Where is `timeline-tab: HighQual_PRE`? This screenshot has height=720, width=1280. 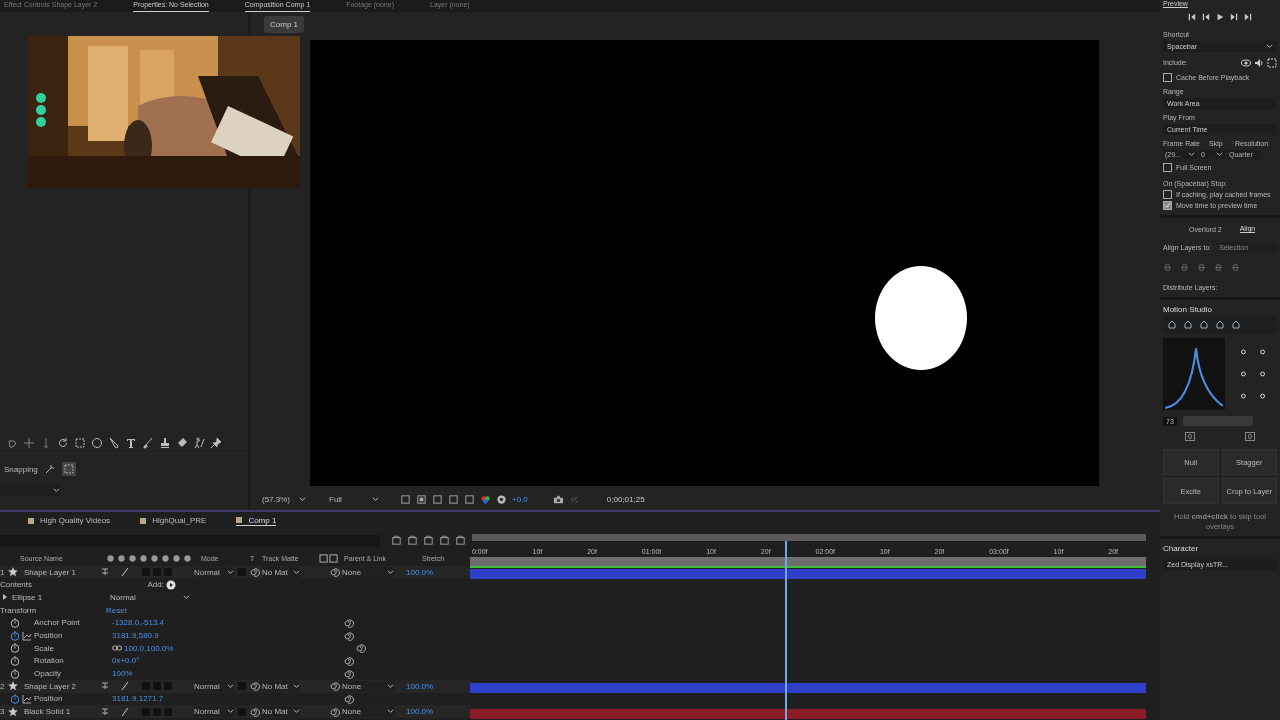 timeline-tab: HighQual_PRE is located at coordinates (173, 521).